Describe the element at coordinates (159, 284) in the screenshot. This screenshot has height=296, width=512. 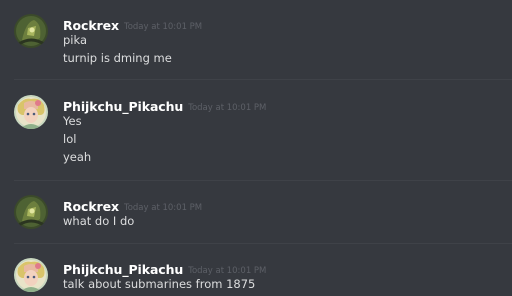
I see `message-text: talk about submarines from 1875` at that location.